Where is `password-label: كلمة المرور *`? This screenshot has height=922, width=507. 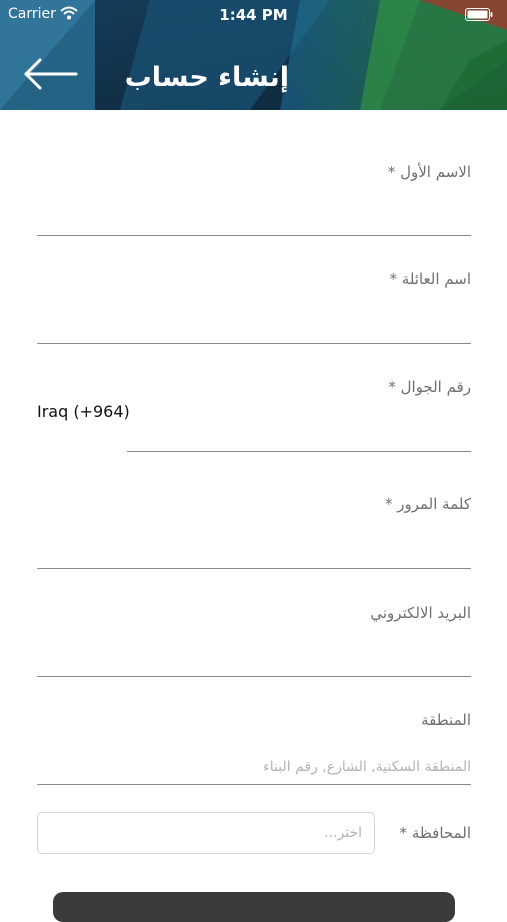
password-label: كلمة المرور * is located at coordinates (427, 504).